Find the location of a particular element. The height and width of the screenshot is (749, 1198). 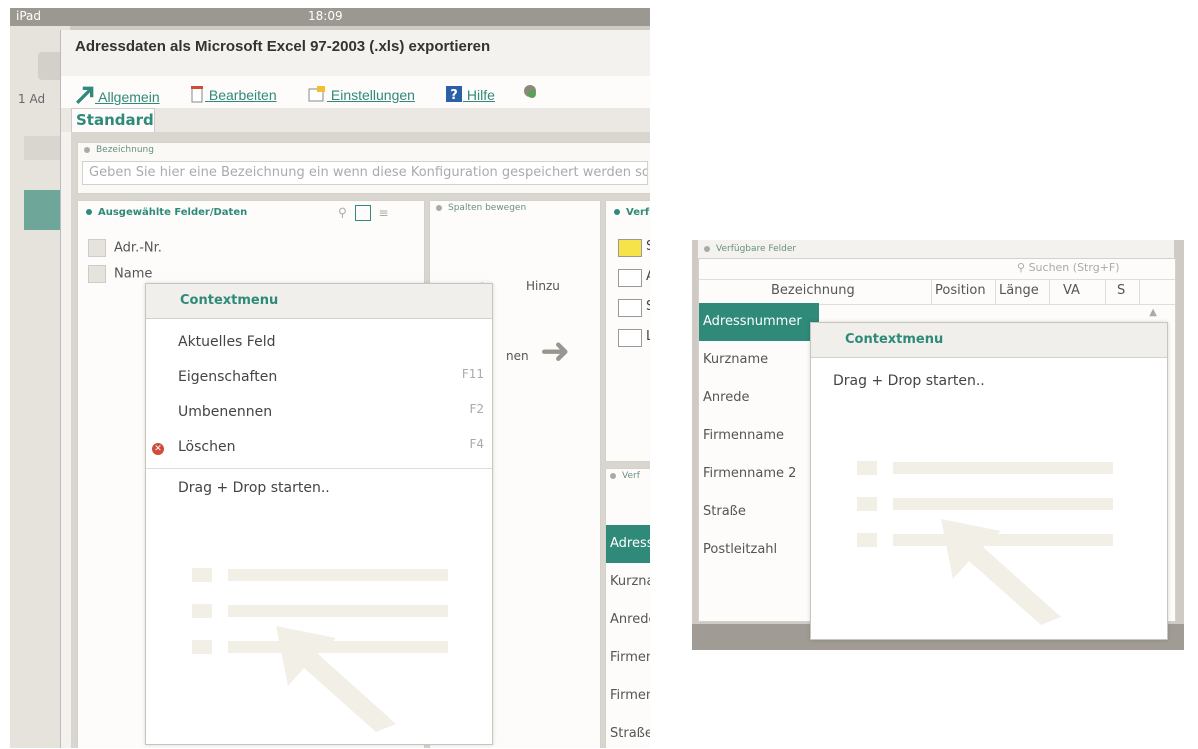

table-row: Firmenname 2 is located at coordinates (759, 474).